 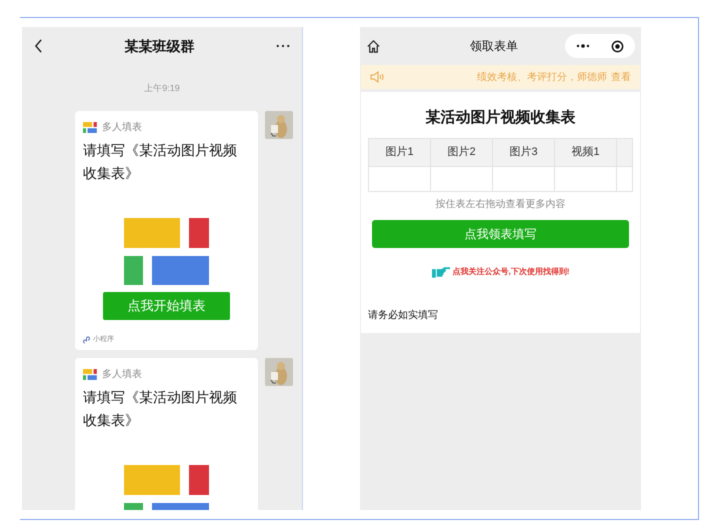 I want to click on mini-program-icon, so click(x=87, y=340).